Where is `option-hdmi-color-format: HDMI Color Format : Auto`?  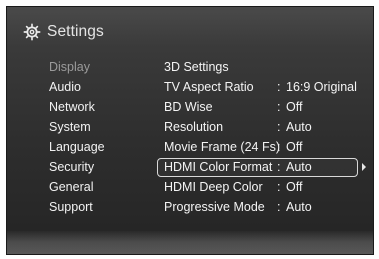
option-hdmi-color-format: HDMI Color Format : Auto is located at coordinates (264, 167).